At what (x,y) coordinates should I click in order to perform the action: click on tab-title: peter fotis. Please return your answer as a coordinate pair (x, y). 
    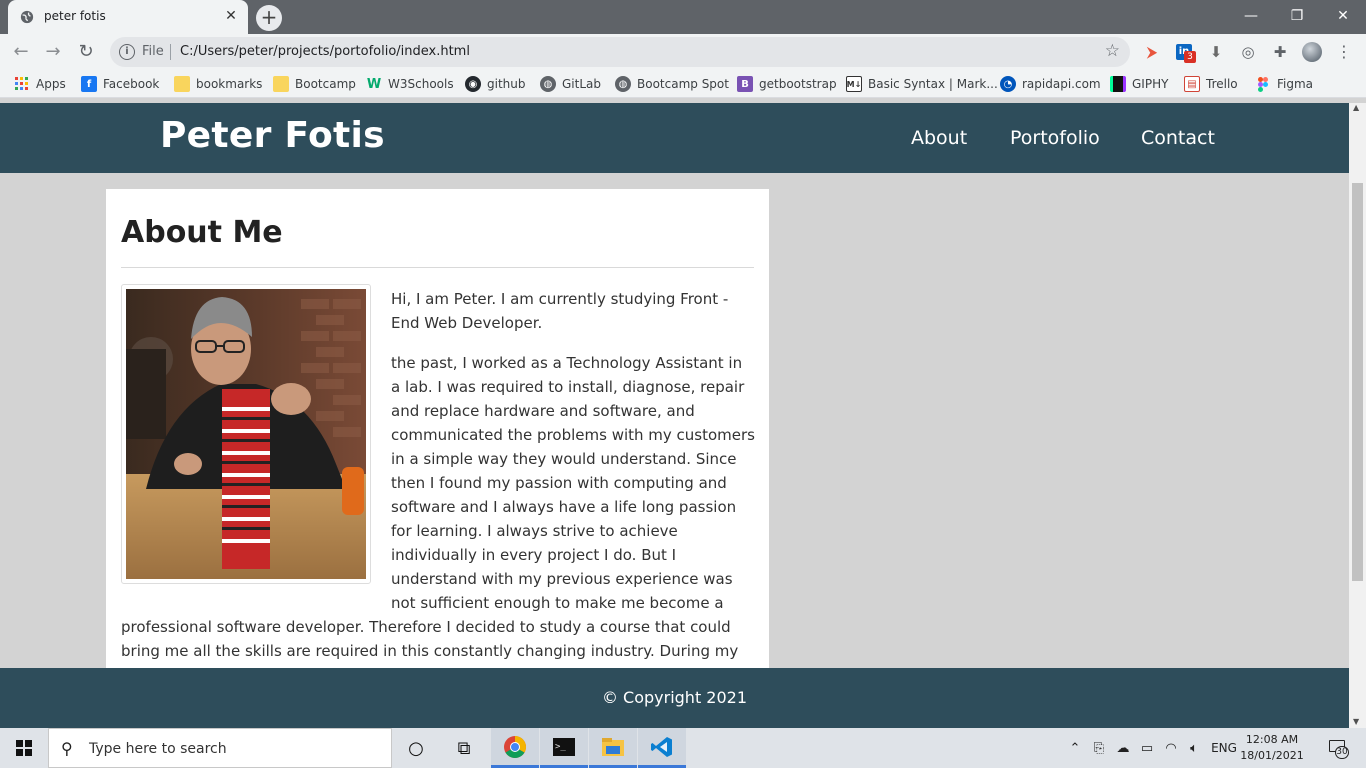
    Looking at the image, I should click on (75, 16).